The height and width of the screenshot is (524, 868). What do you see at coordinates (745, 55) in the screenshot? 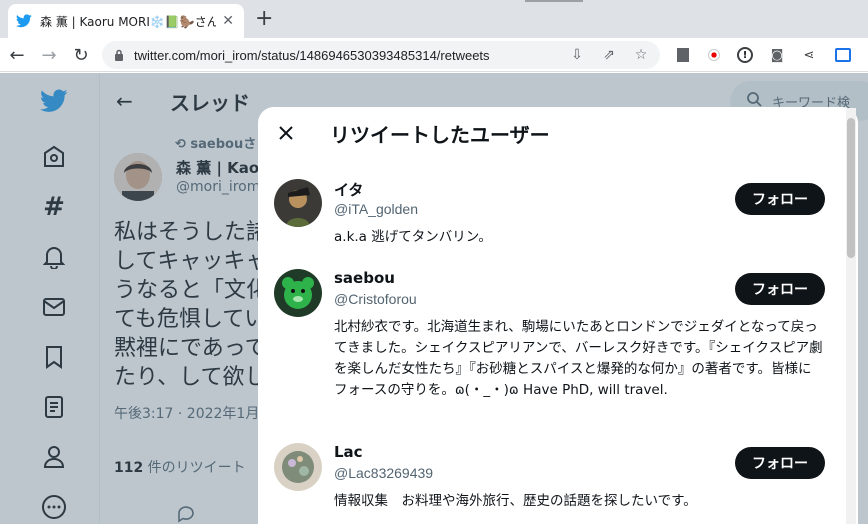
I see `extension-alert-icon: !` at bounding box center [745, 55].